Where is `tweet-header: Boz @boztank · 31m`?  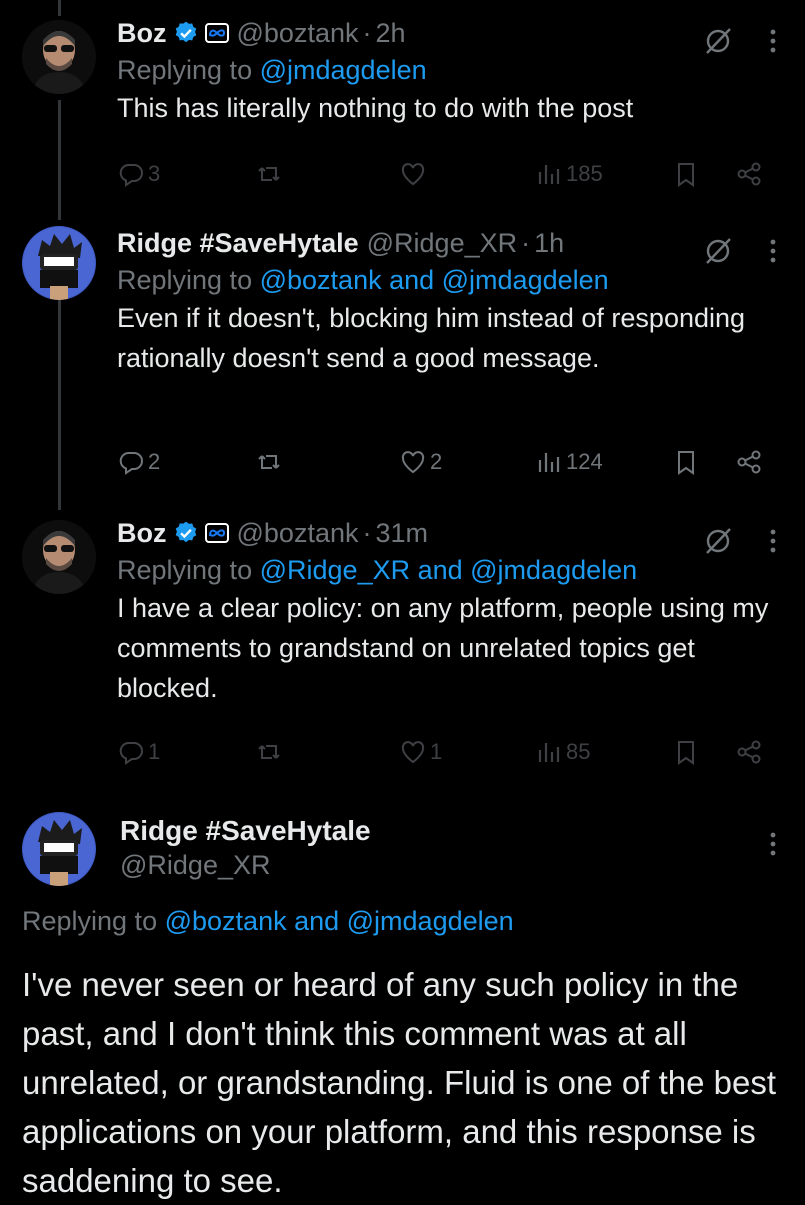 tweet-header: Boz @boztank · 31m is located at coordinates (451, 533).